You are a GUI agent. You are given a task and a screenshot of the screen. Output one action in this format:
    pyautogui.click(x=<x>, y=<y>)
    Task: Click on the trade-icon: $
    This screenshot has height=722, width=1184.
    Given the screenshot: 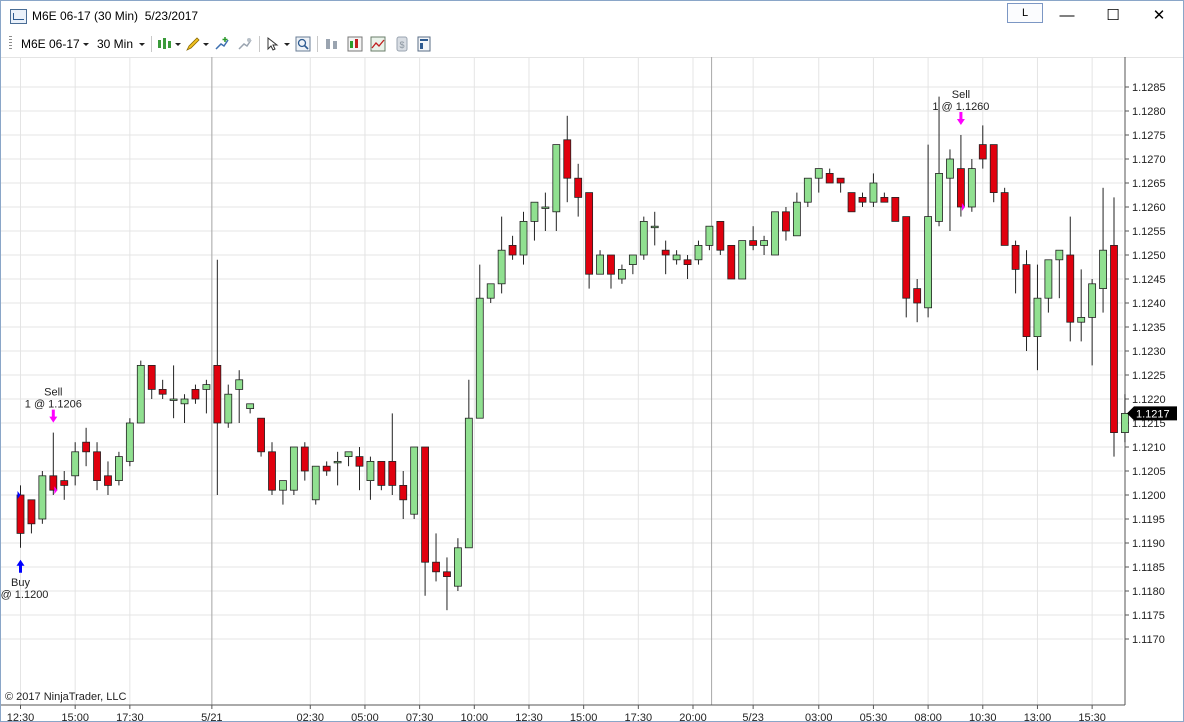 What is the action you would take?
    pyautogui.click(x=402, y=44)
    